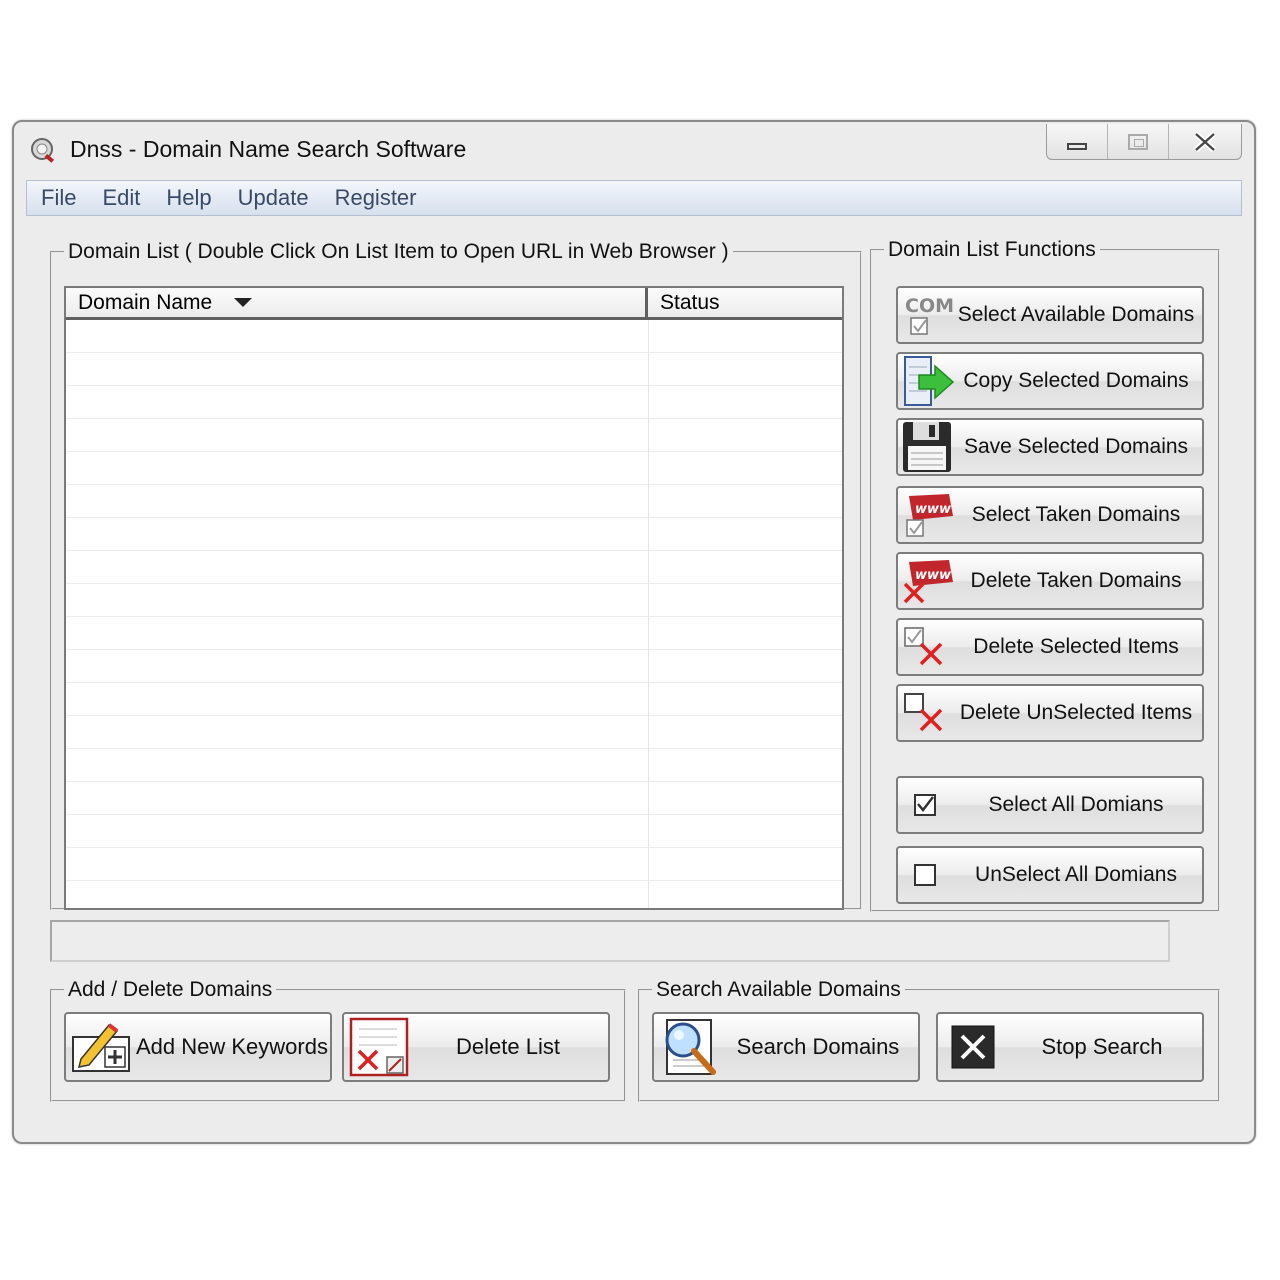 This screenshot has width=1280, height=1280. Describe the element at coordinates (273, 198) in the screenshot. I see `menu-update: Update` at that location.